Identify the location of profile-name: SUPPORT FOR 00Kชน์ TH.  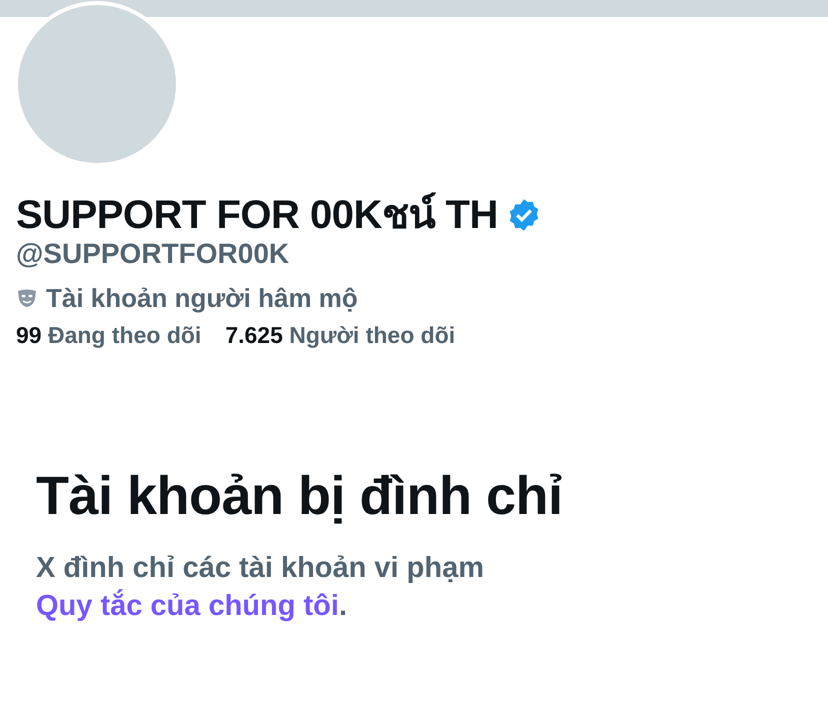
(257, 215).